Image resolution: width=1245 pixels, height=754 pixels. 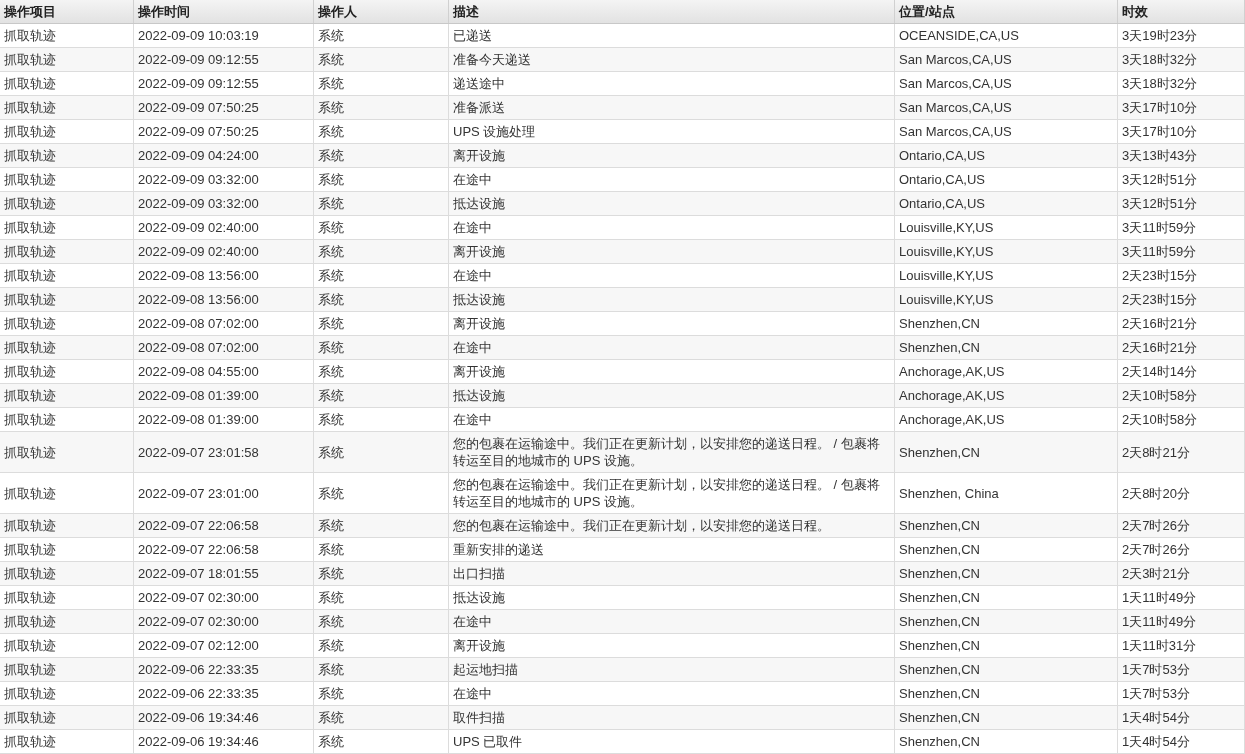 What do you see at coordinates (1181, 645) in the screenshot?
I see `table-cell: 1天11时31分` at bounding box center [1181, 645].